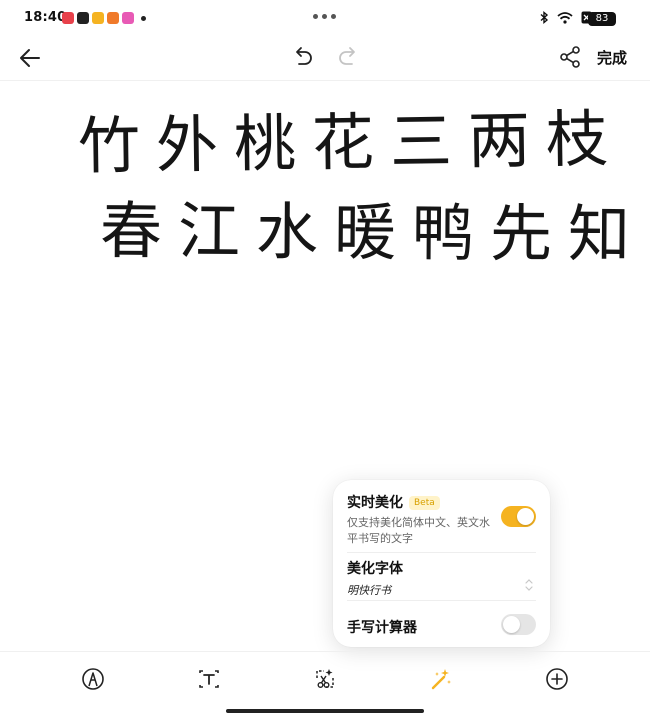  What do you see at coordinates (325, 679) in the screenshot?
I see `lasso-select-icon` at bounding box center [325, 679].